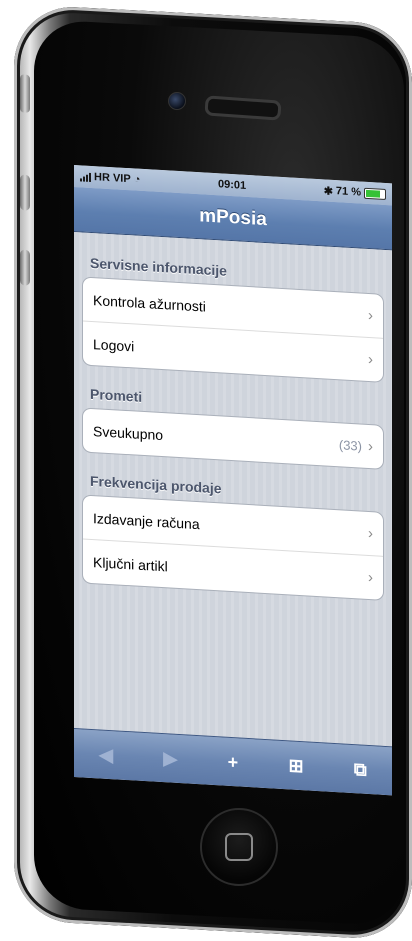  What do you see at coordinates (25, 267) in the screenshot?
I see `volume-down-button` at bounding box center [25, 267].